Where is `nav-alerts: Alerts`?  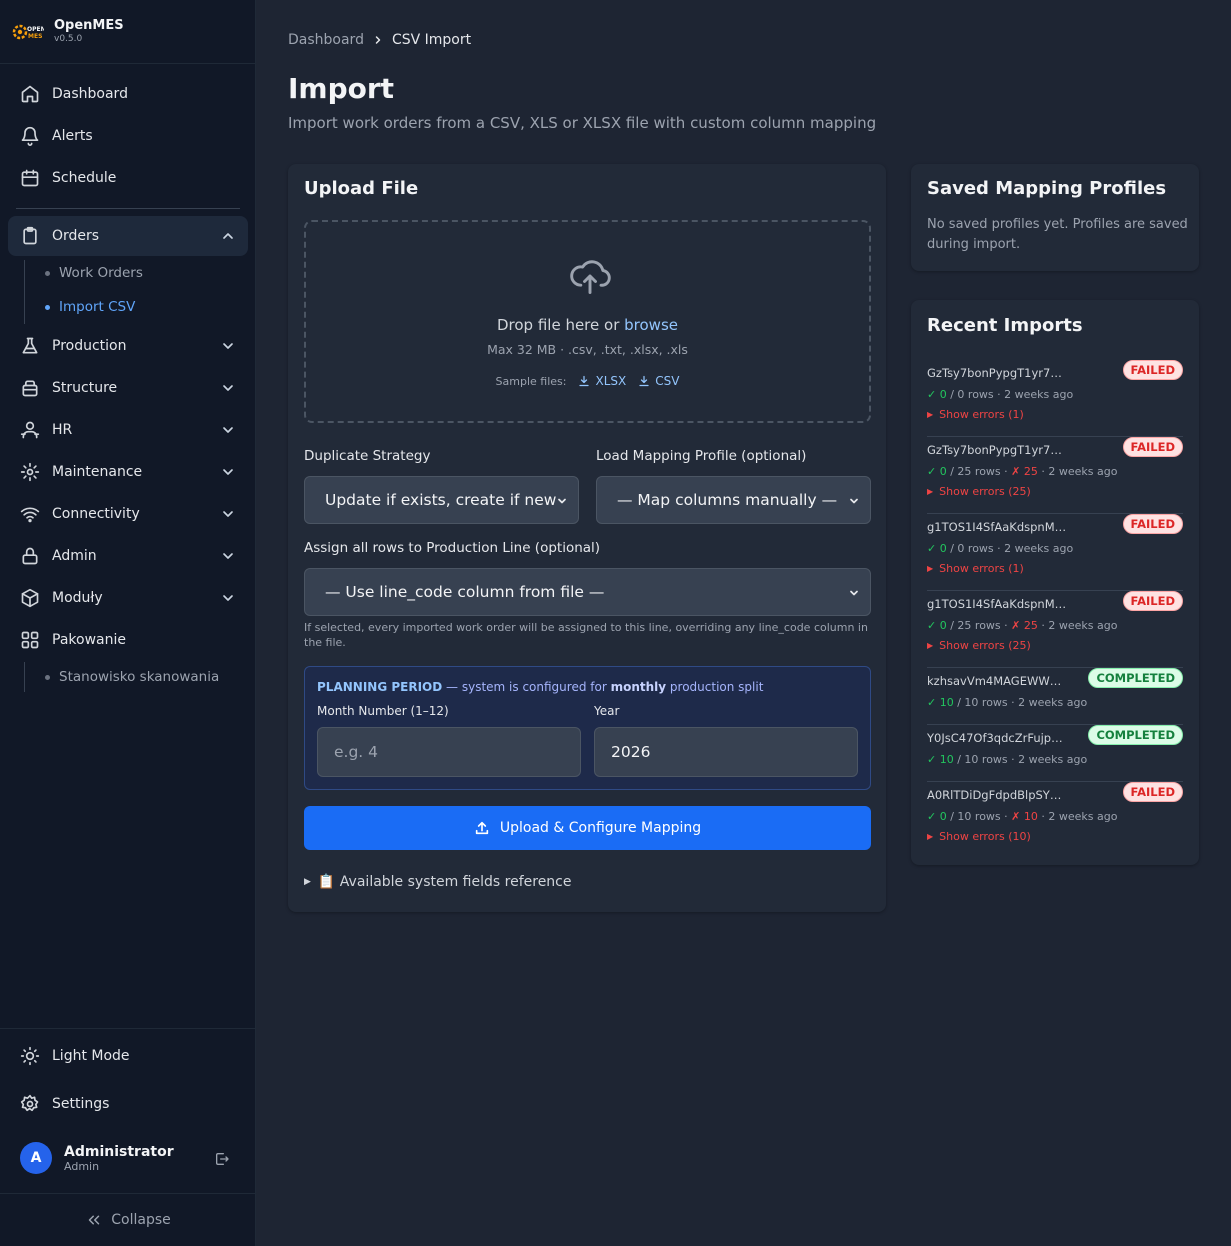 nav-alerts: Alerts is located at coordinates (128, 136).